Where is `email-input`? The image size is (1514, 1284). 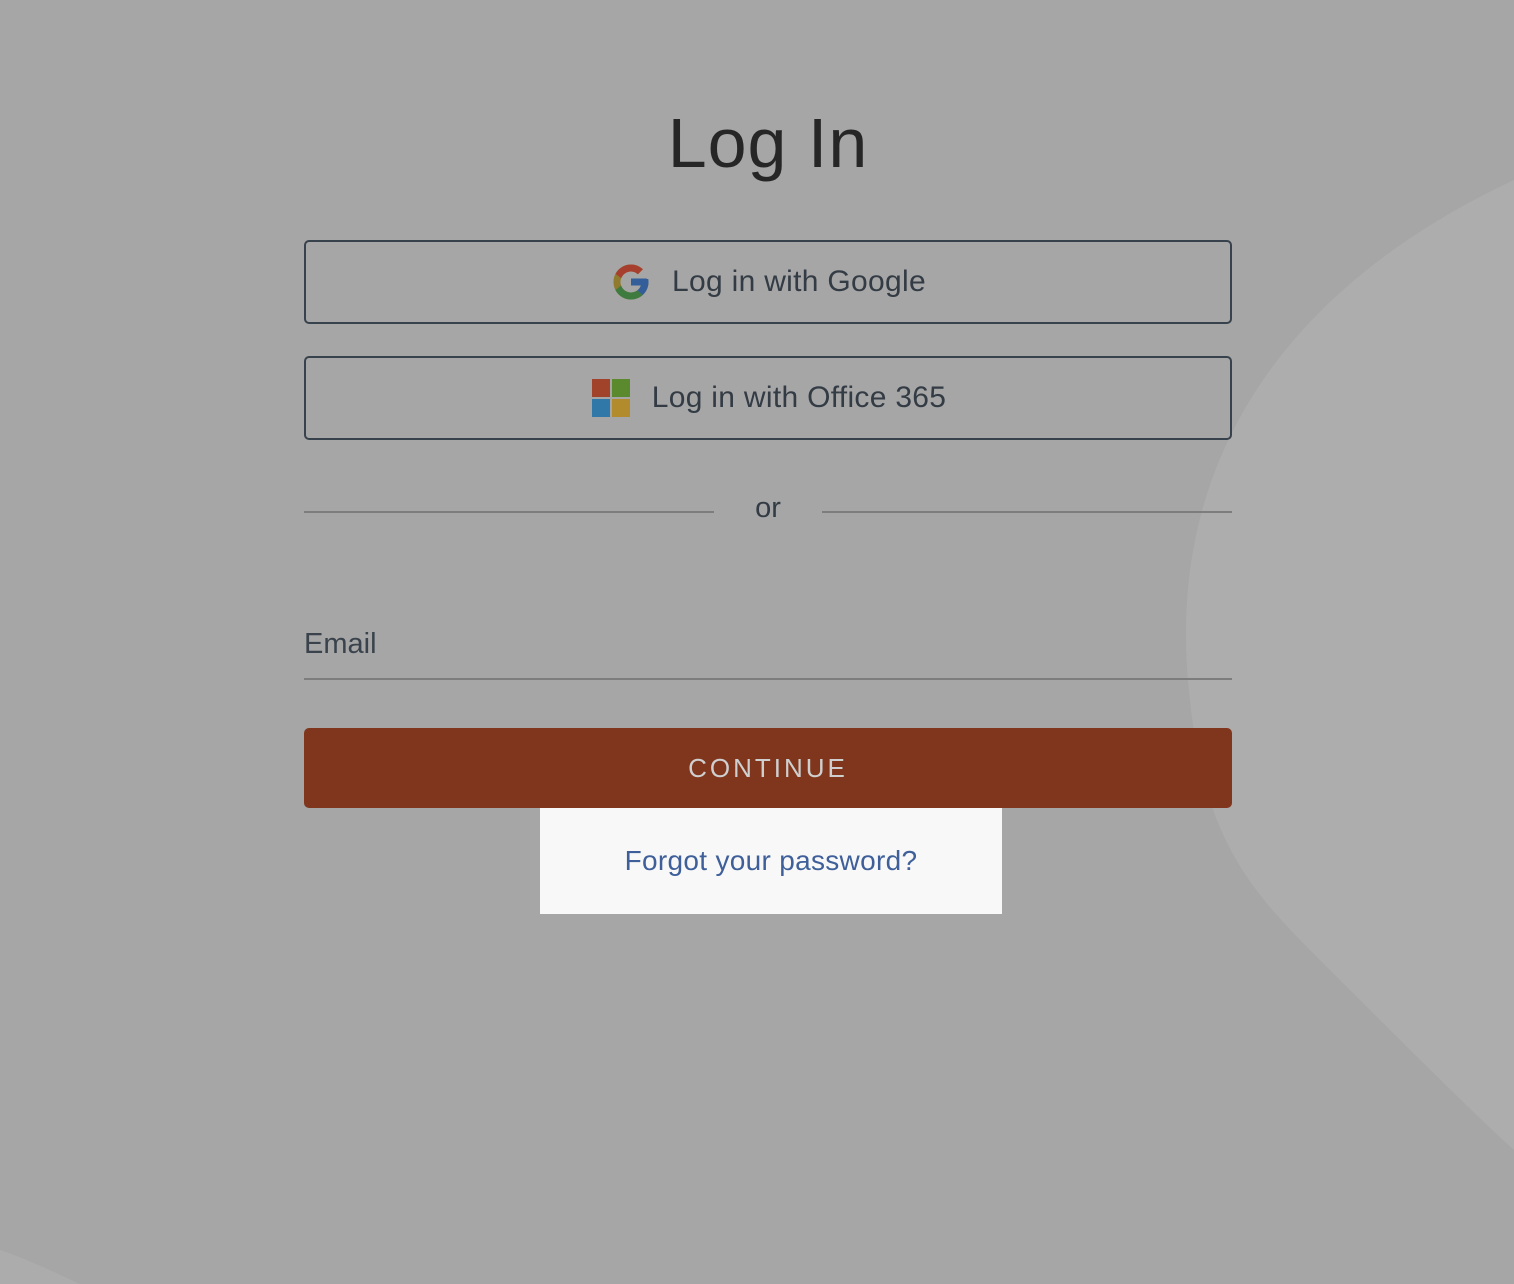 email-input is located at coordinates (768, 644).